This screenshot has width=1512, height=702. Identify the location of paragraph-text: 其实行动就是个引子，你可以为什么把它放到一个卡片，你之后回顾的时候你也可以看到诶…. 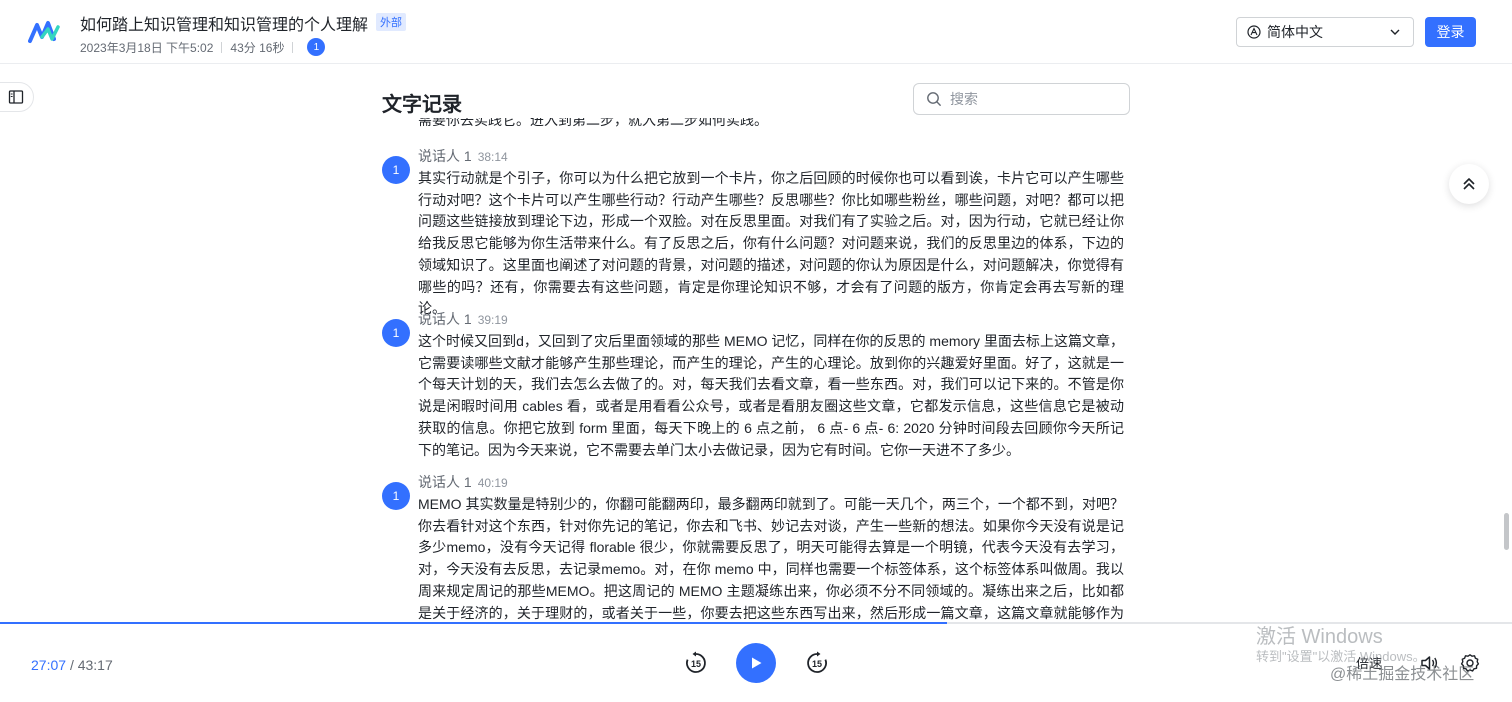
(771, 244).